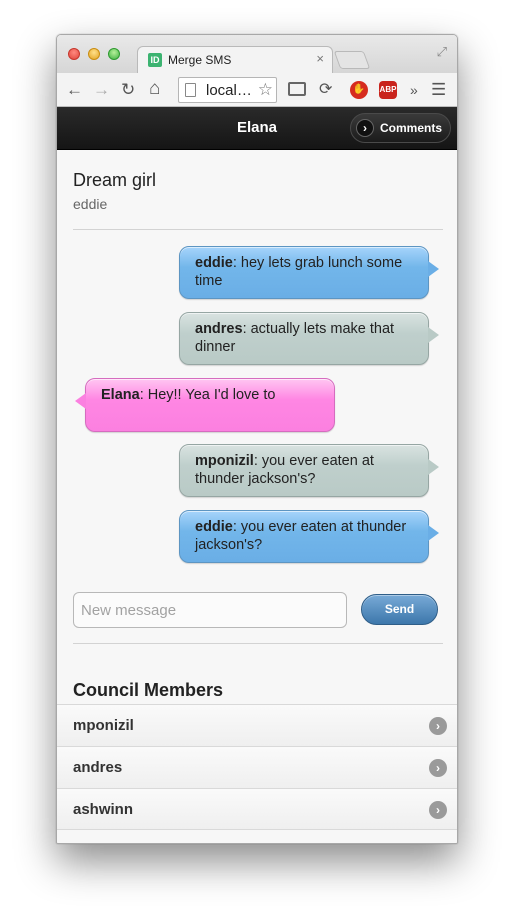 This screenshot has height=922, width=514. I want to click on message-bubble: Elana: Hey!! Yea I'd love to, so click(205, 405).